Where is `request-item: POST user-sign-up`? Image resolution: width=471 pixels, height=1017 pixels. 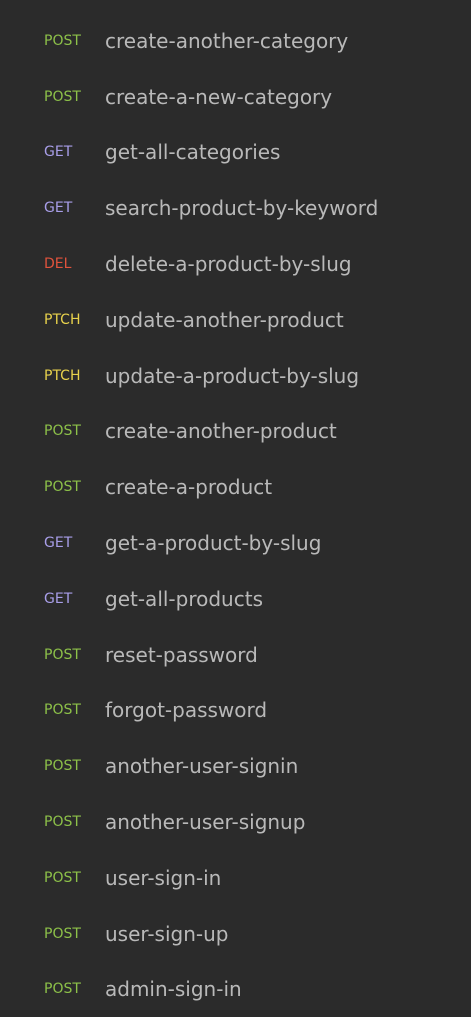 request-item: POST user-sign-up is located at coordinates (235, 934).